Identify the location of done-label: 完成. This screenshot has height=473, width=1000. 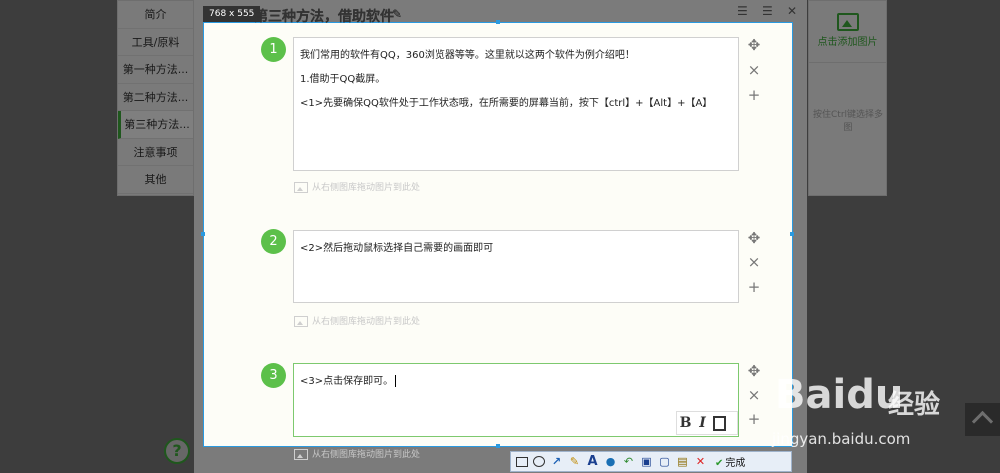
(735, 463).